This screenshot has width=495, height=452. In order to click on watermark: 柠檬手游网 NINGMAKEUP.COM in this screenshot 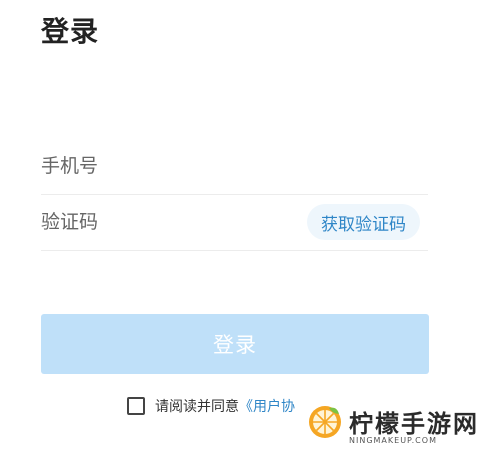, I will do `click(394, 426)`.